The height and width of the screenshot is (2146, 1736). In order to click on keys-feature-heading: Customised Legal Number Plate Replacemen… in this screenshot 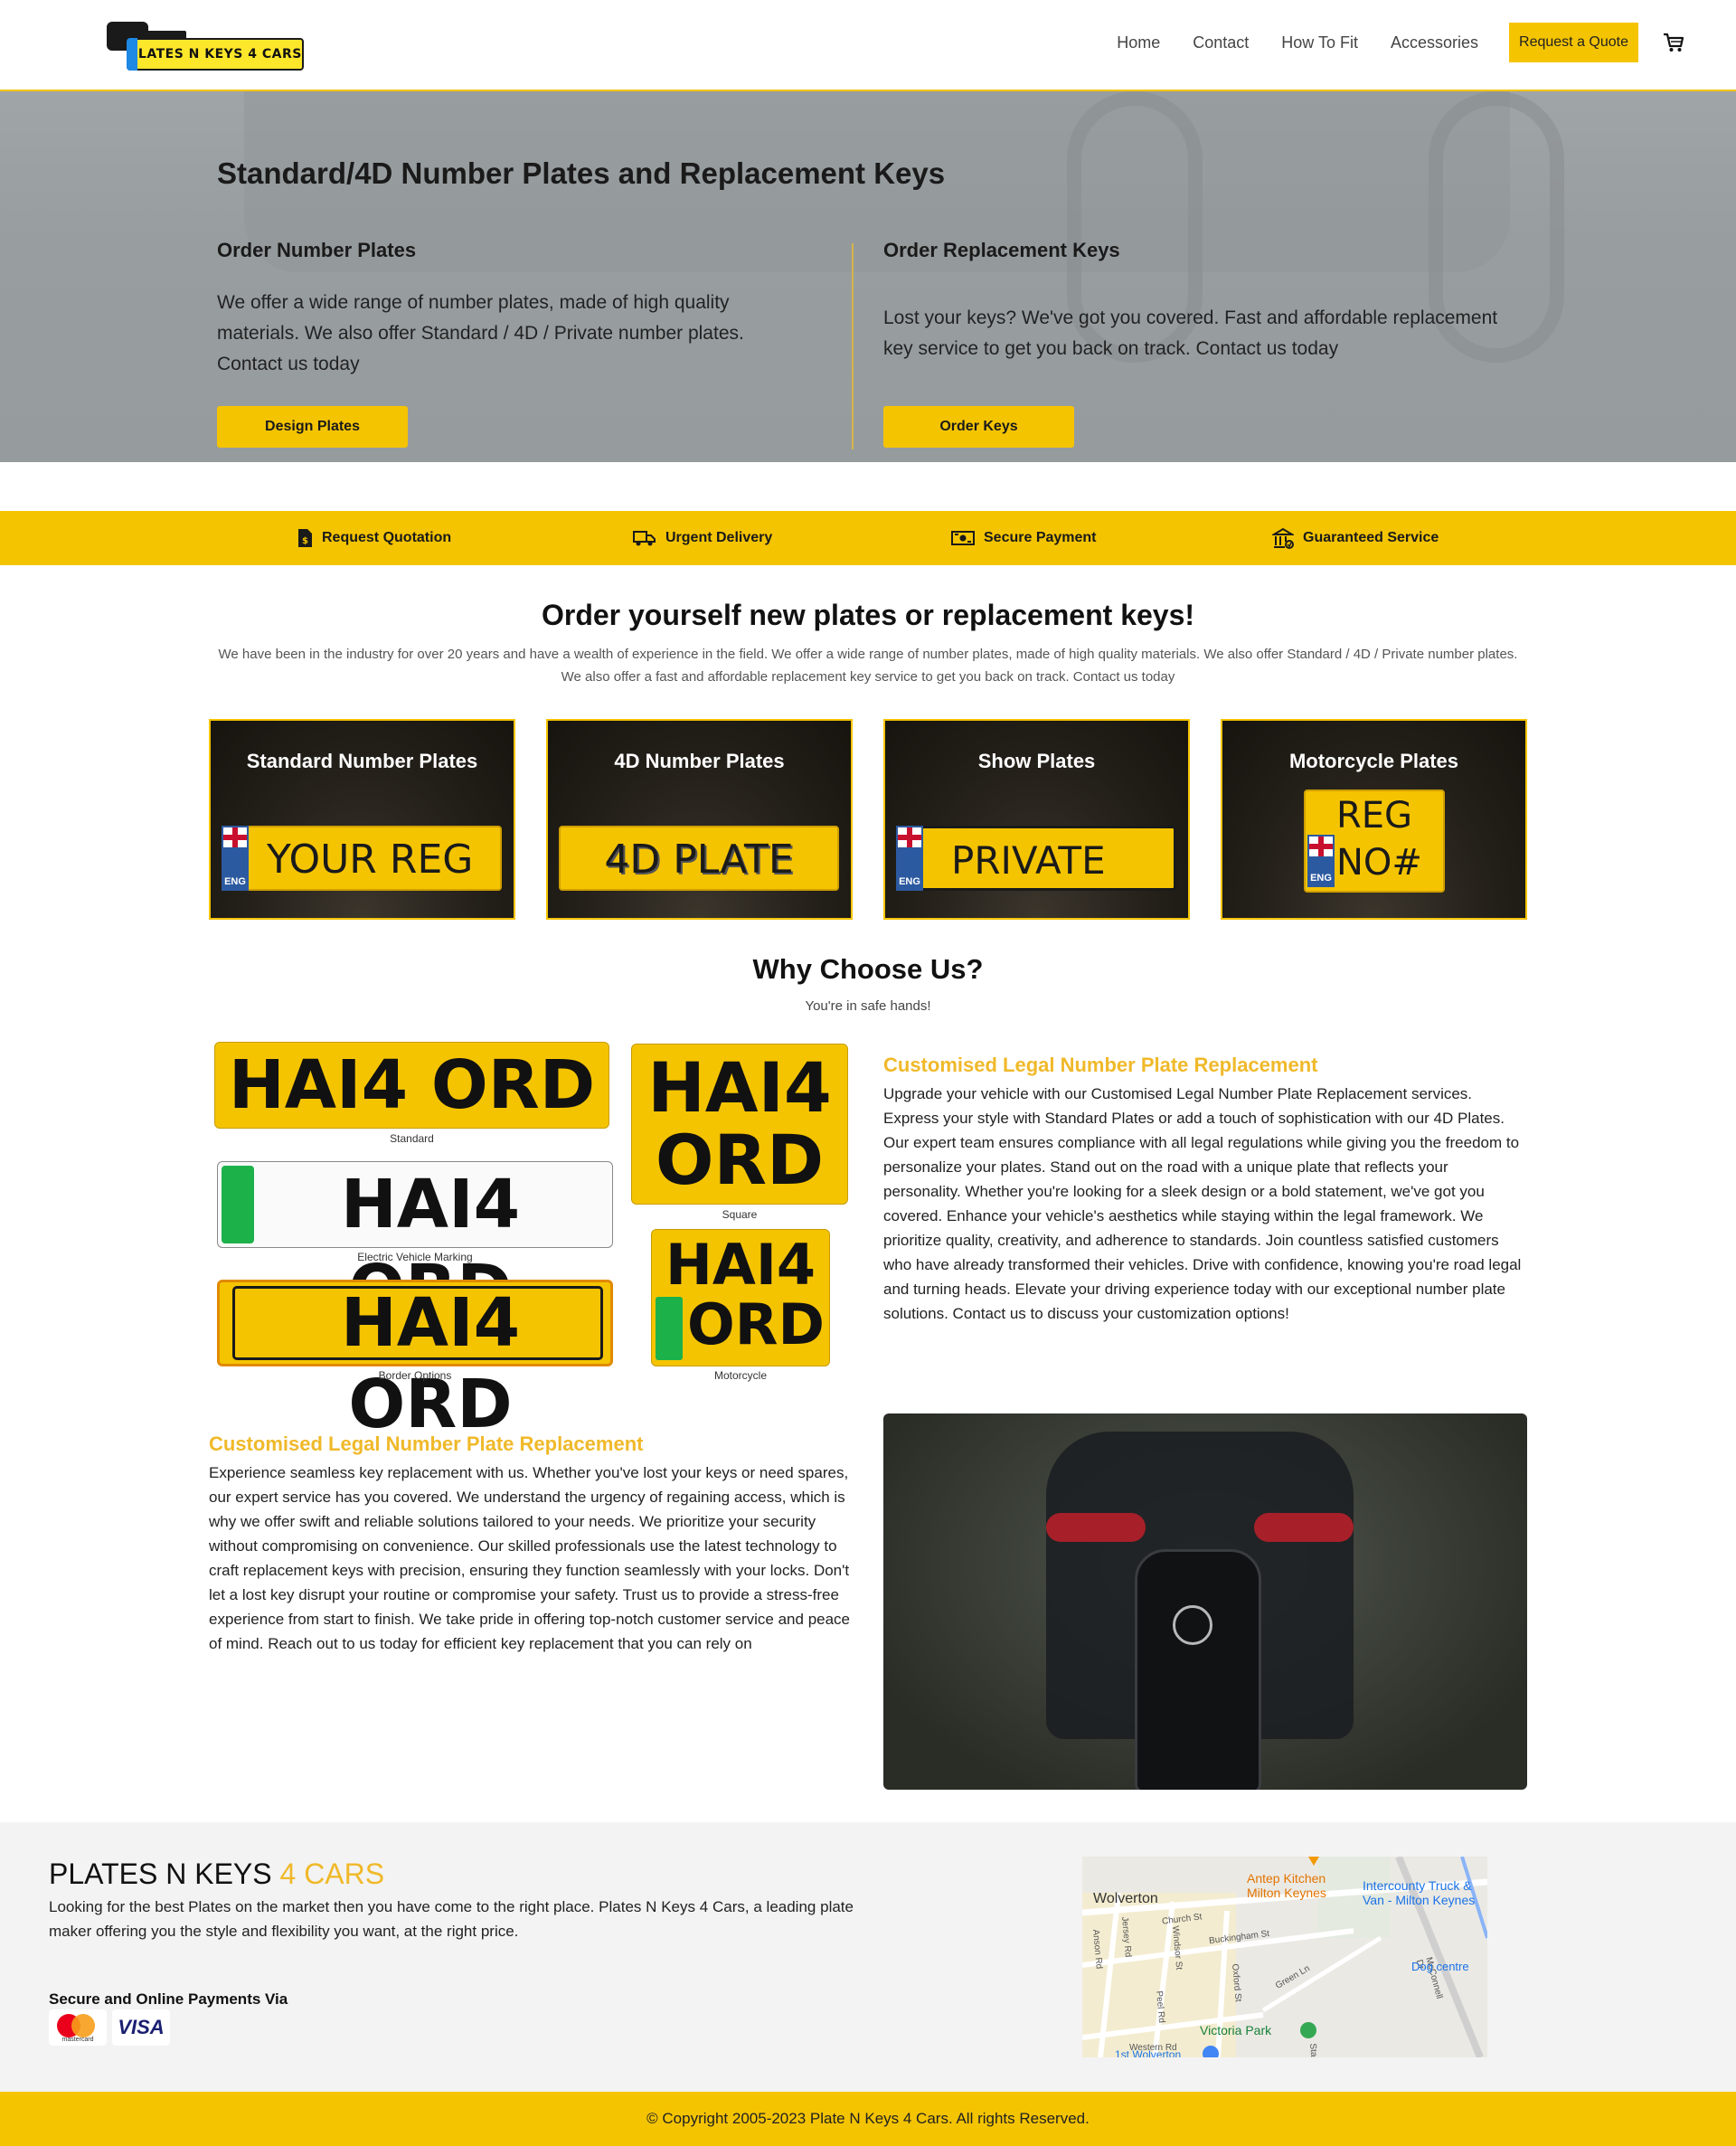, I will do `click(427, 1443)`.